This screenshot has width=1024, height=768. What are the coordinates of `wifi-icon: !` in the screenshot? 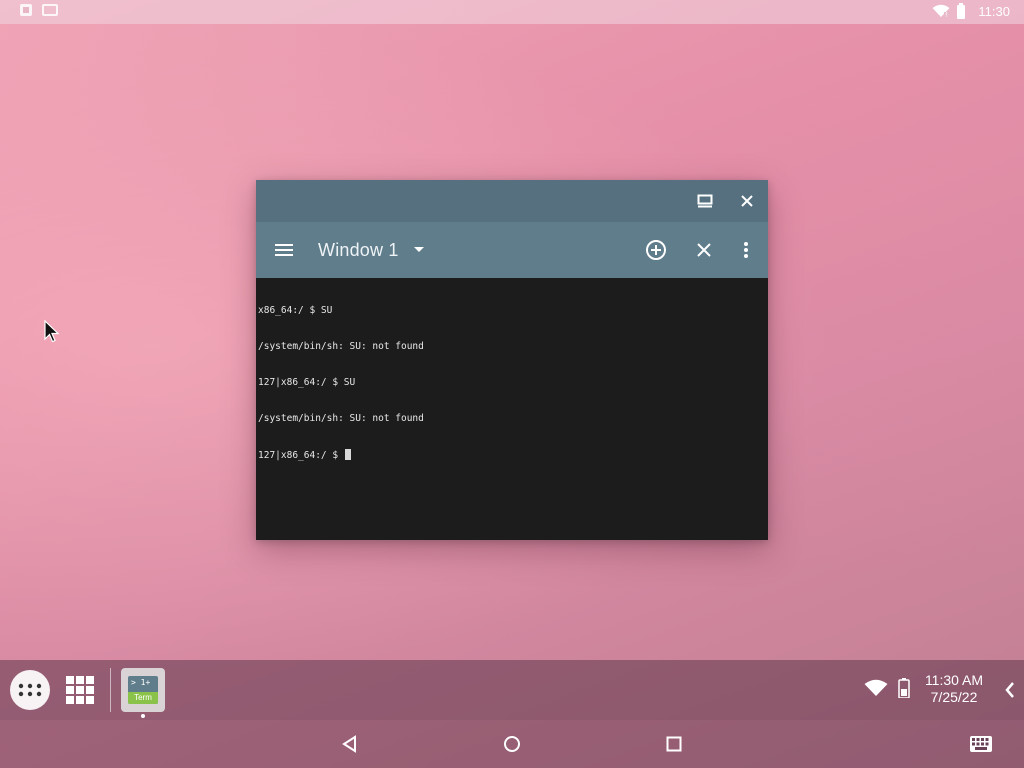 It's located at (941, 11).